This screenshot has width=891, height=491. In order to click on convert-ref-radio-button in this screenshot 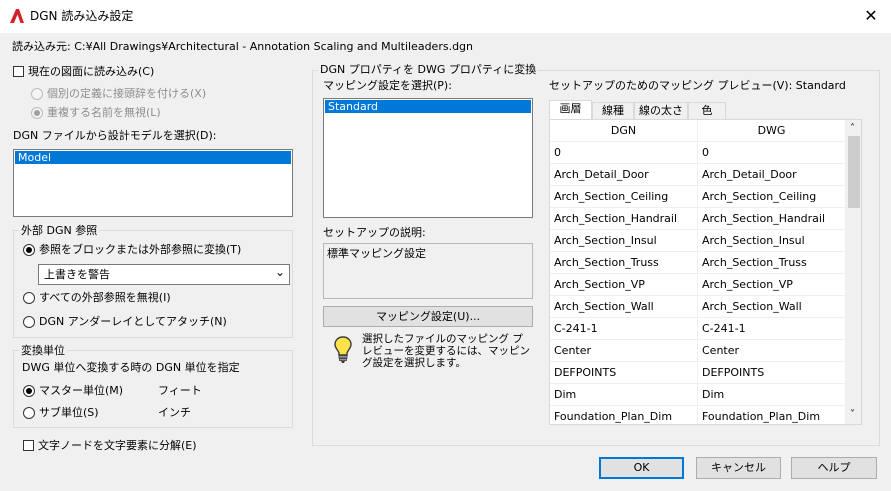, I will do `click(29, 250)`.